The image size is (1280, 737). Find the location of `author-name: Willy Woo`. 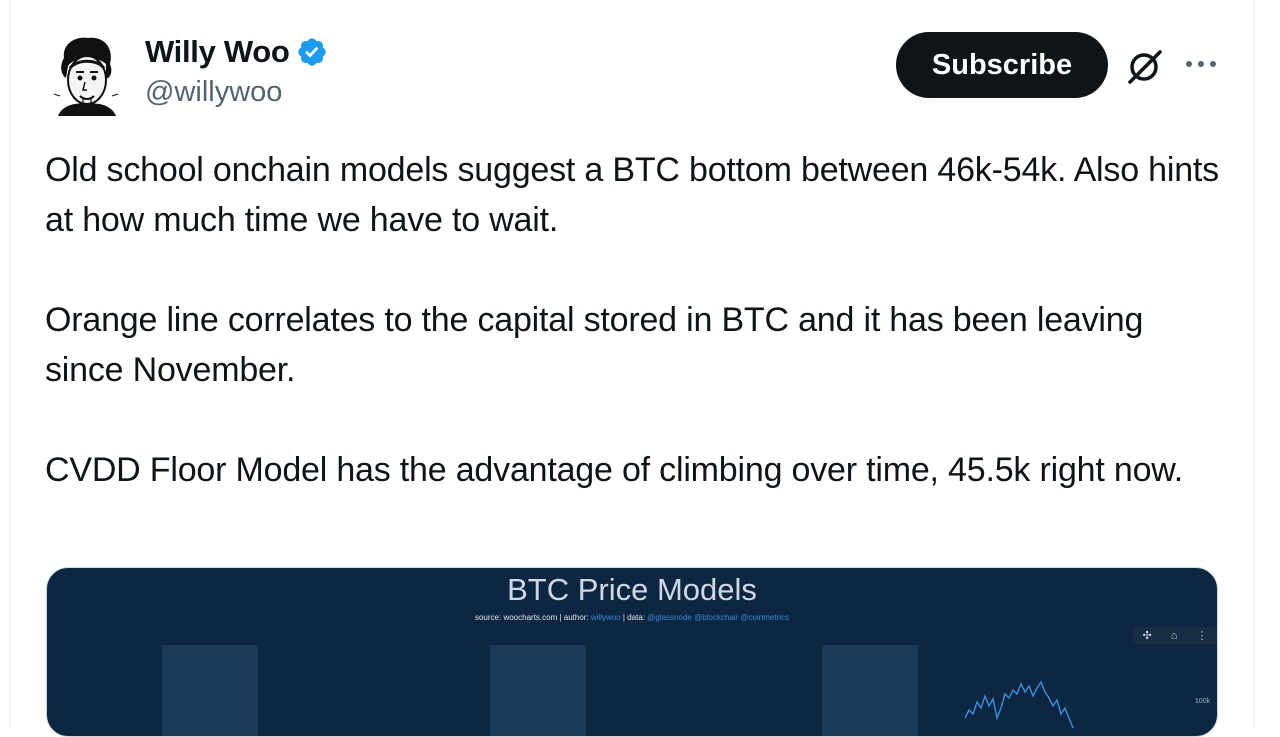

author-name: Willy Woo is located at coordinates (217, 52).